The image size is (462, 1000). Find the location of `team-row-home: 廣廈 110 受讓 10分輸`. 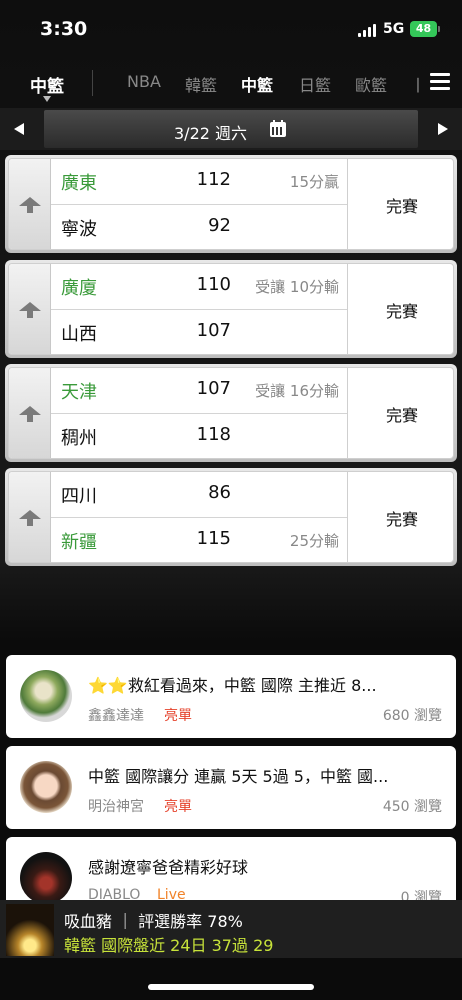

team-row-home: 廣廈 110 受讓 10分輸 is located at coordinates (199, 287).